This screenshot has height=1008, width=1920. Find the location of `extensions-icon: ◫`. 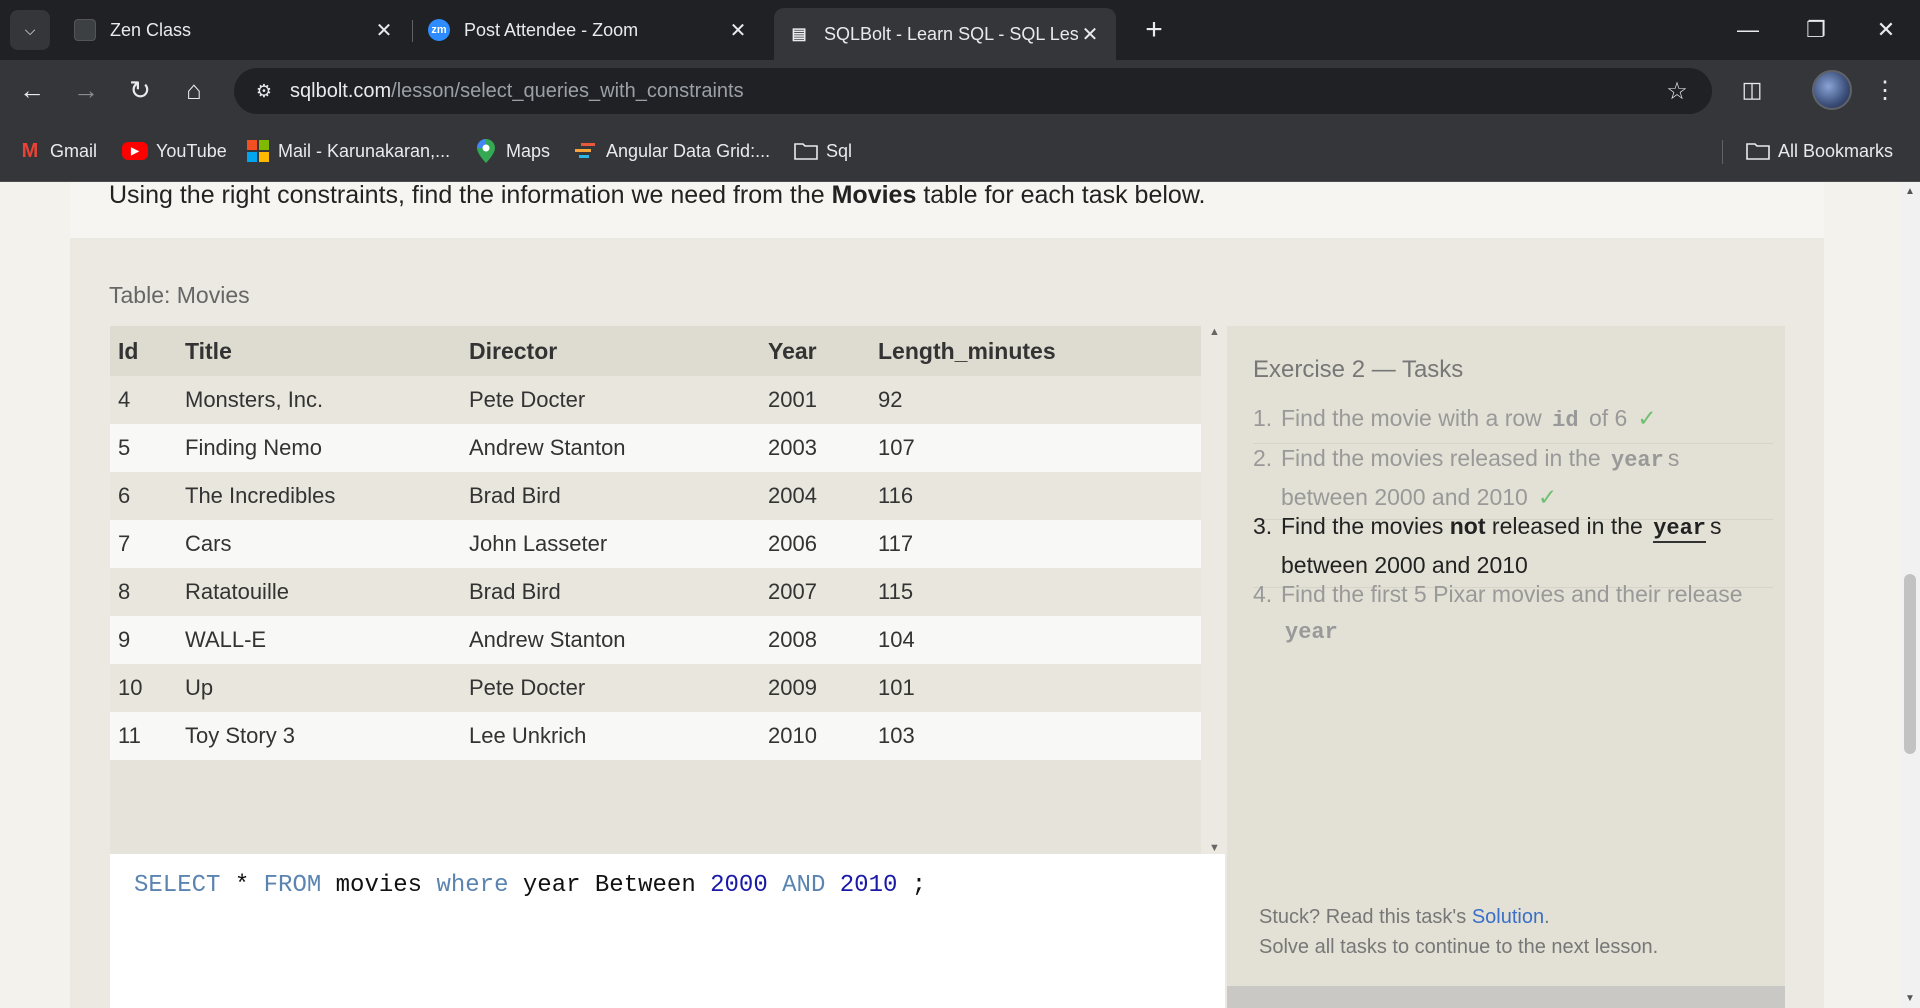

extensions-icon: ◫ is located at coordinates (1752, 90).